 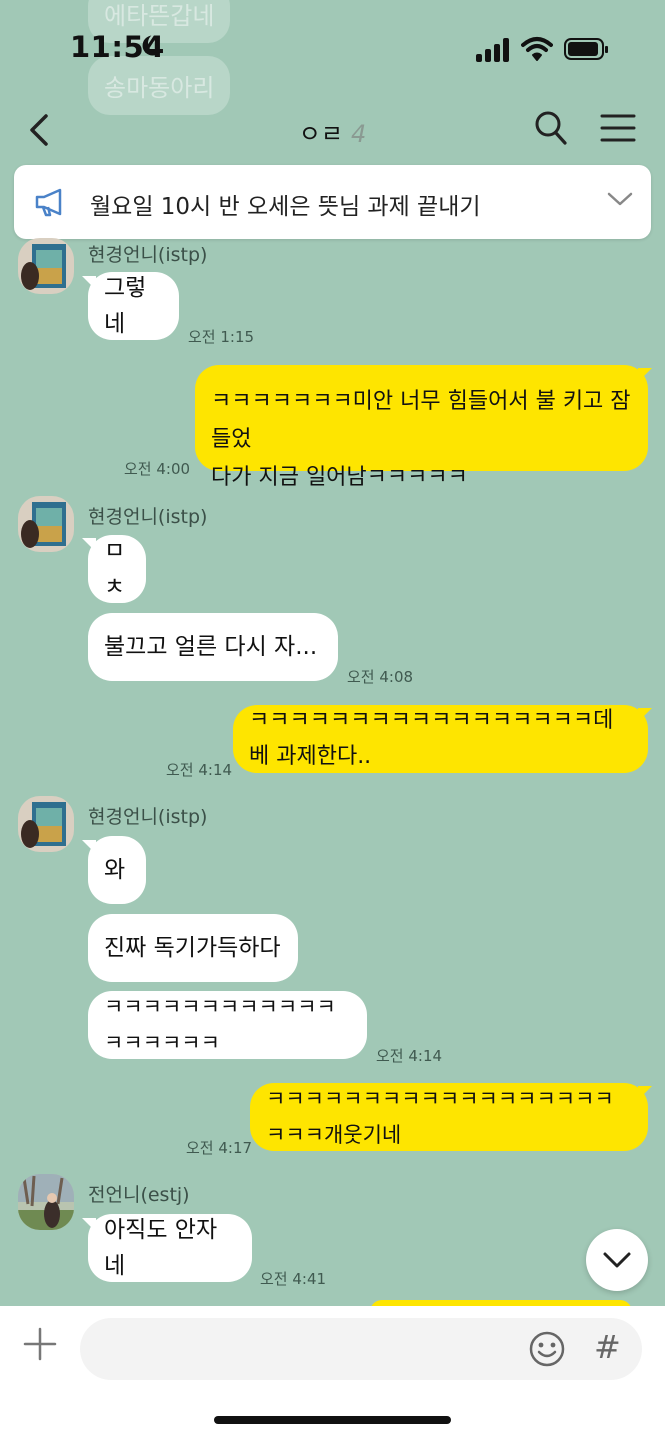 I want to click on wifi-icon, so click(x=537, y=49).